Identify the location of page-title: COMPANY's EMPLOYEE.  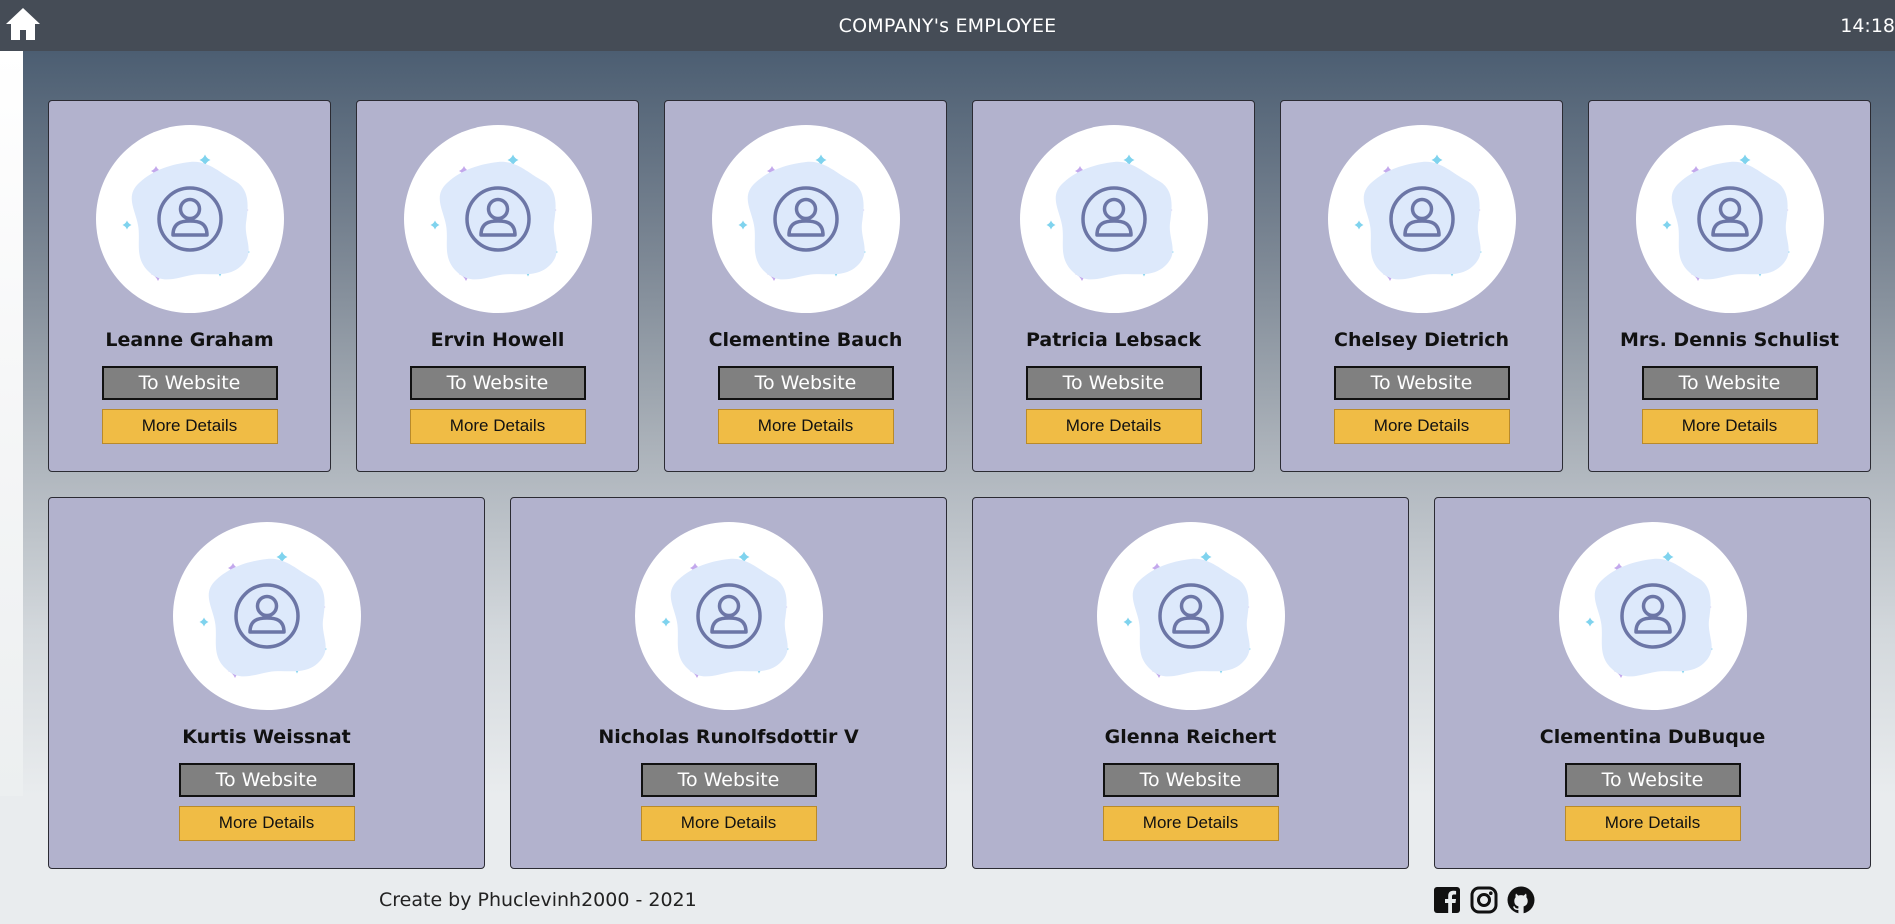
(947, 26).